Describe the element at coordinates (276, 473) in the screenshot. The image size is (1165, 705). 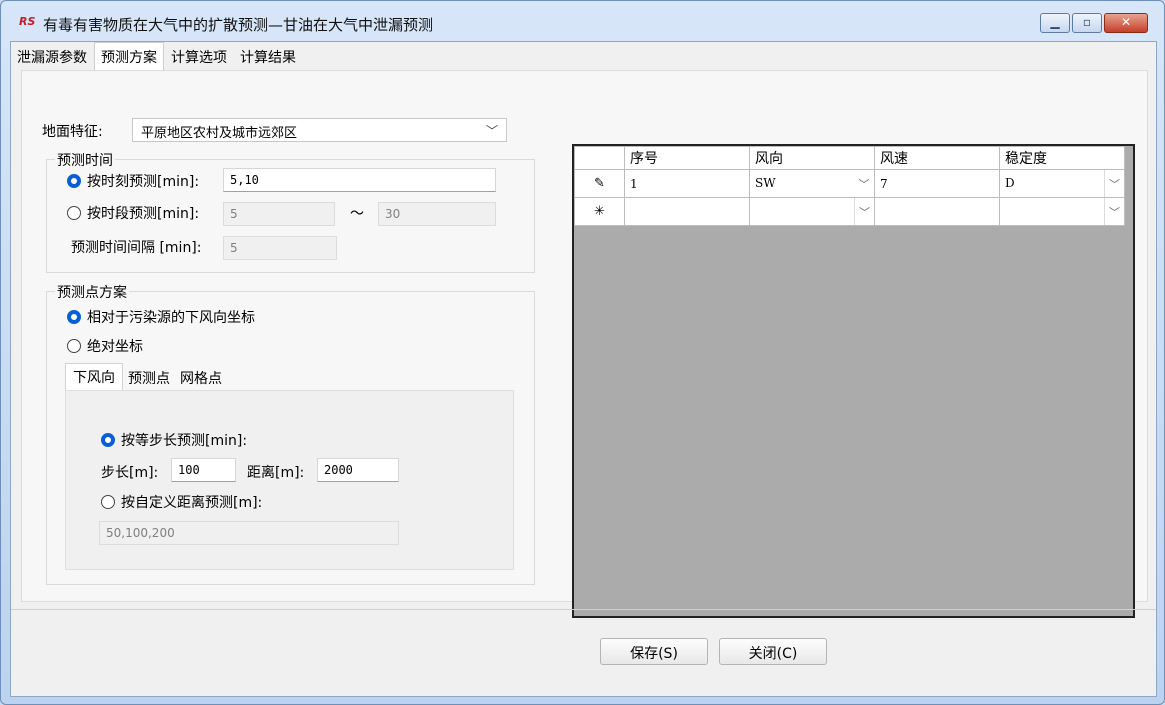
I see `distance-label: 距离[m]:` at that location.